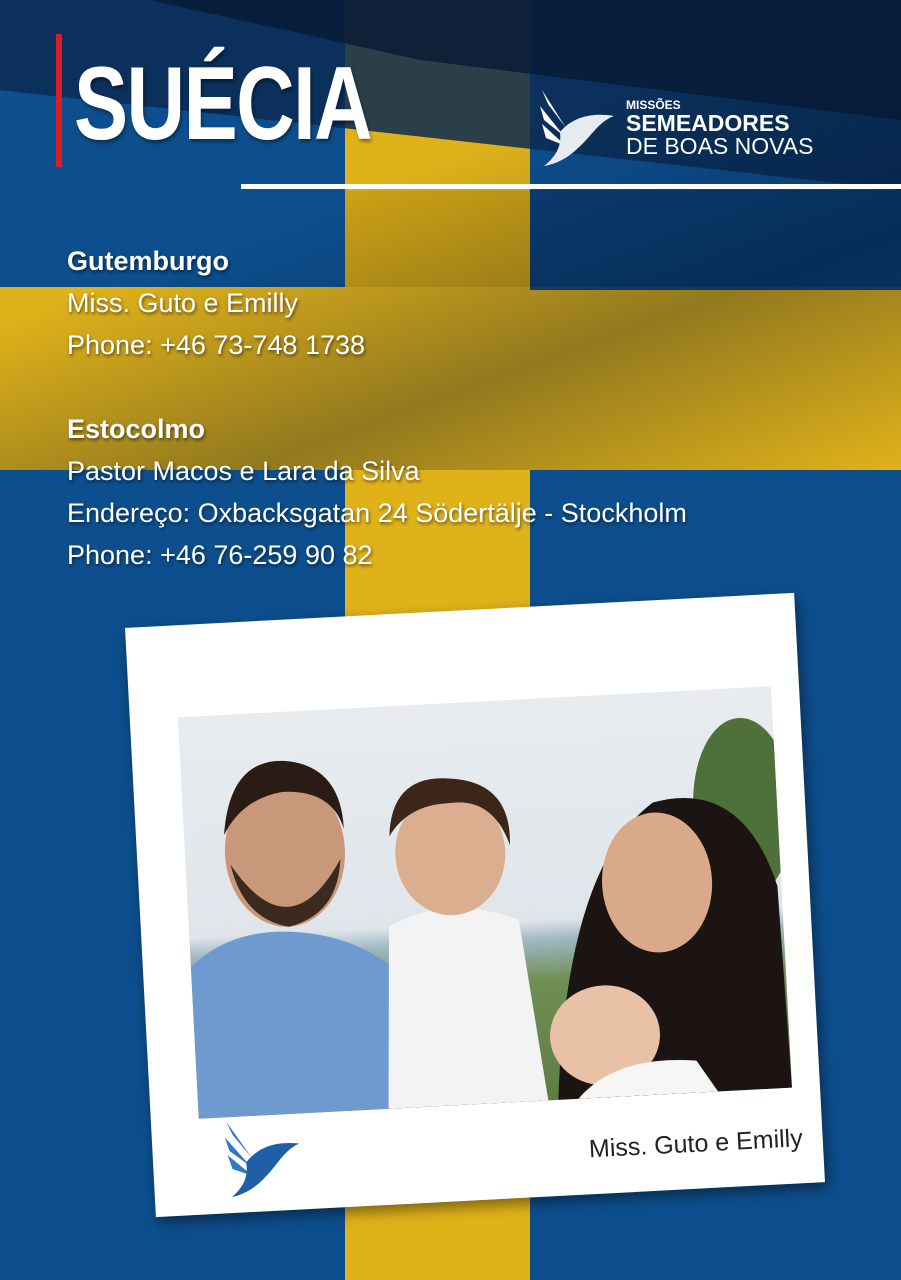  Describe the element at coordinates (708, 123) in the screenshot. I see `logo-line-2: SEMEADORES` at that location.